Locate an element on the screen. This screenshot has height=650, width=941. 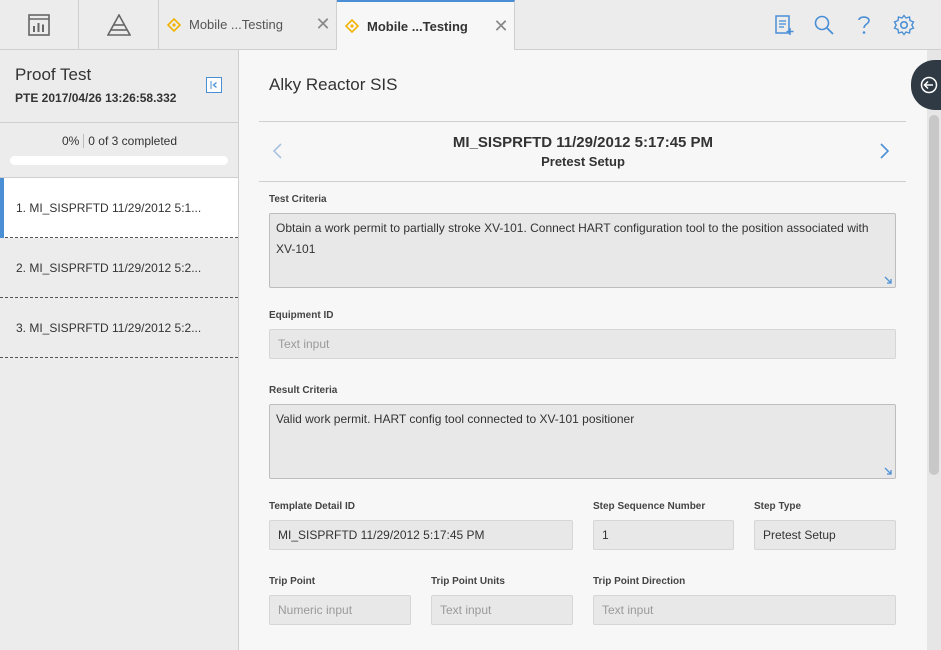
panel-subtitle: PTE 2017/04/26 13:26:58.332 is located at coordinates (96, 98).